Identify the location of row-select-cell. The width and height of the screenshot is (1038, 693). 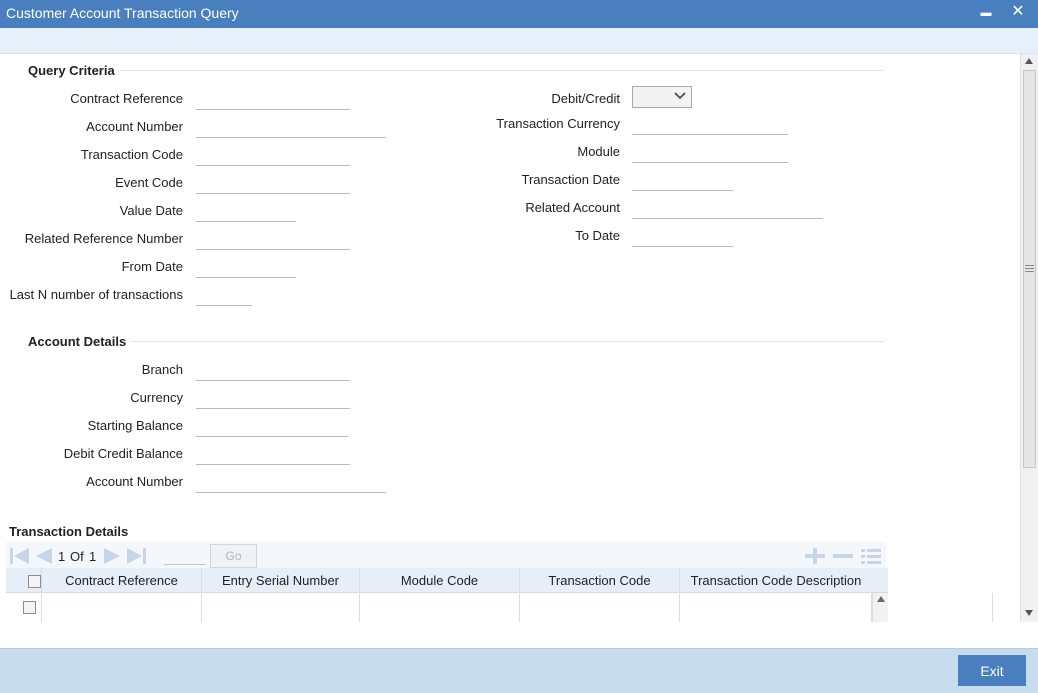
(24, 607).